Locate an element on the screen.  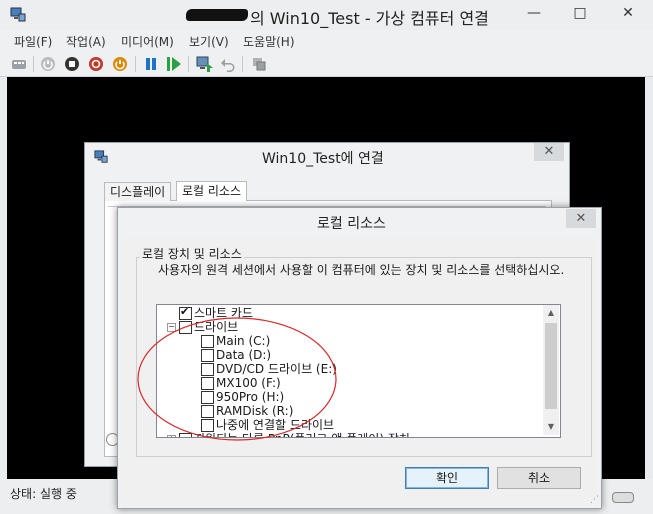
status-text: 상태: 실행 중 is located at coordinates (43, 494).